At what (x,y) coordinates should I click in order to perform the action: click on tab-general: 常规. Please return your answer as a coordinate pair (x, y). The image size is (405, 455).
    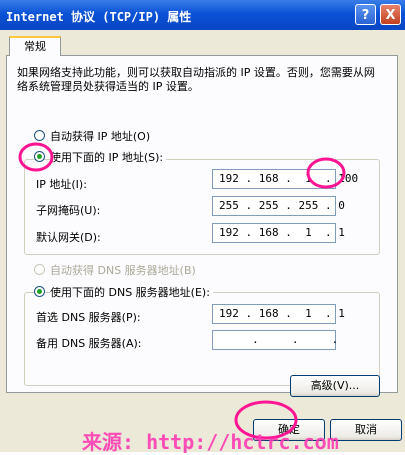
    Looking at the image, I should click on (35, 46).